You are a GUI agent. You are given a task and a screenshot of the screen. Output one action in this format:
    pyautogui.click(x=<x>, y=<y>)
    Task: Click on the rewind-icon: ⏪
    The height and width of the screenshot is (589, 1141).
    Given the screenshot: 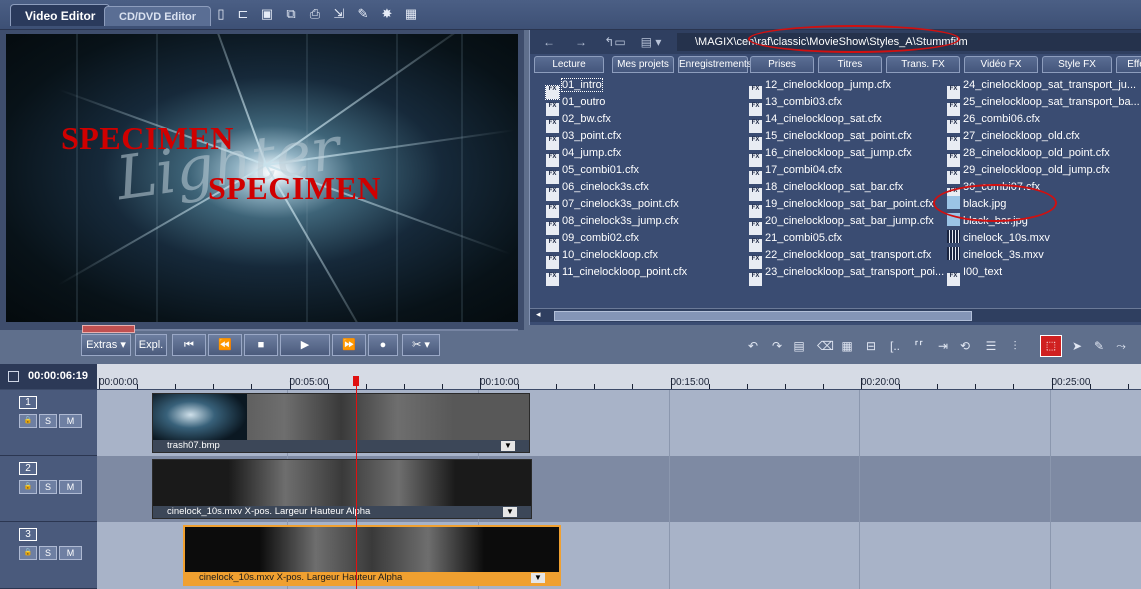 What is the action you would take?
    pyautogui.click(x=225, y=345)
    